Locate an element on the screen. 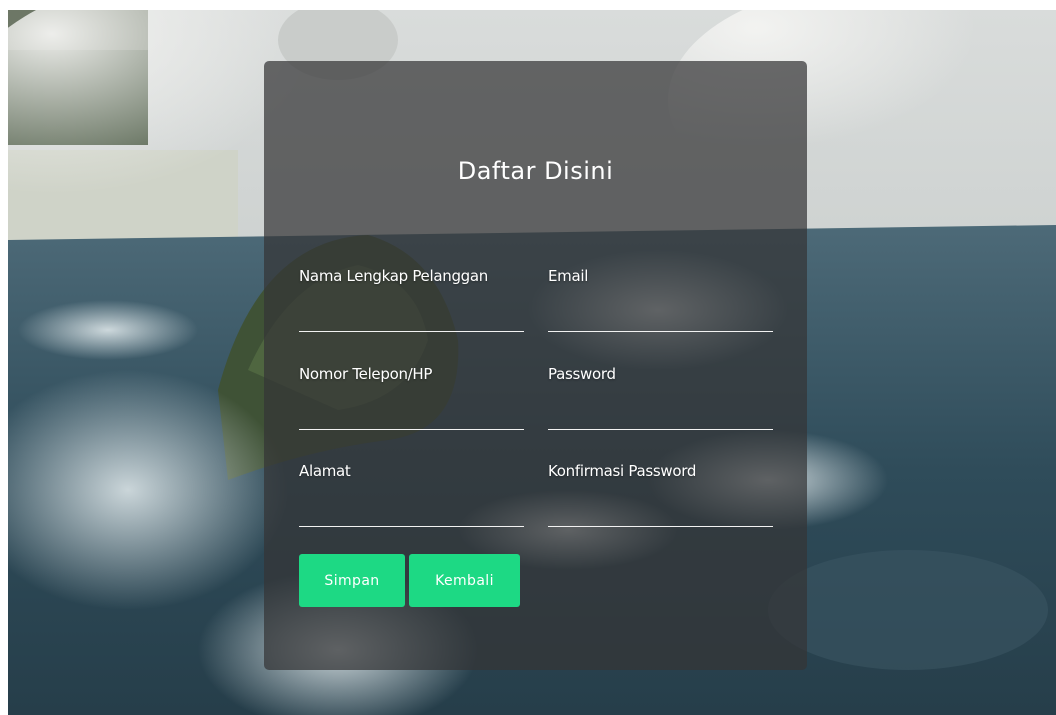 The image size is (1056, 715). field-password: Password is located at coordinates (660, 397).